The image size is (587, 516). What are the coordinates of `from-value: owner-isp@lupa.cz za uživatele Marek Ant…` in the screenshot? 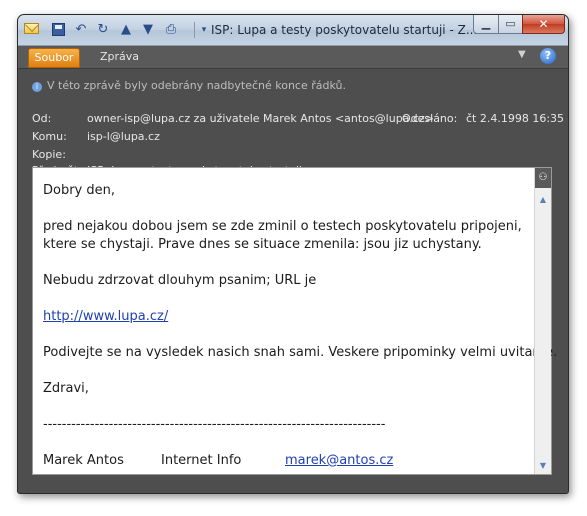 It's located at (260, 118).